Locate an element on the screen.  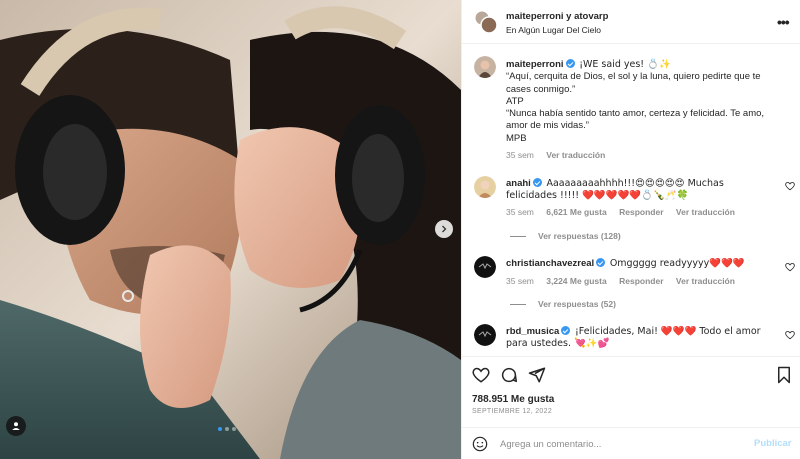
carousel-next-button is located at coordinates (444, 229).